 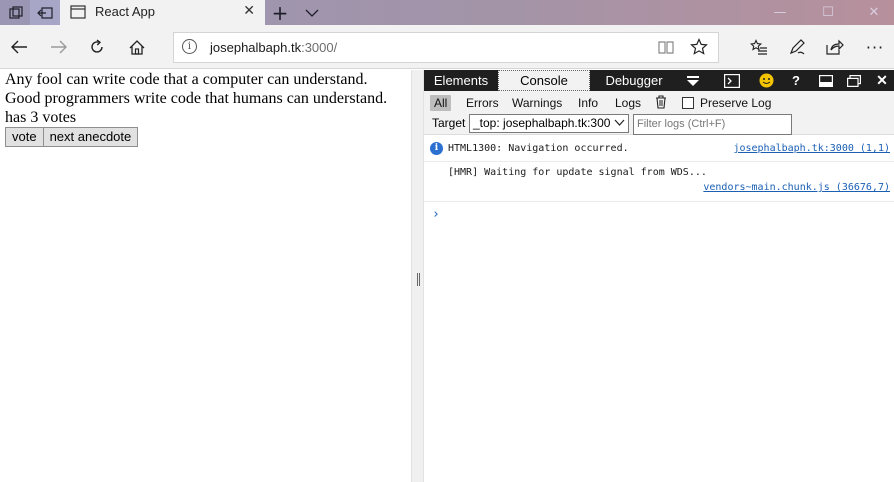 What do you see at coordinates (712, 124) in the screenshot?
I see `filter-logs-input: Filter logs (Ctrl+F)` at bounding box center [712, 124].